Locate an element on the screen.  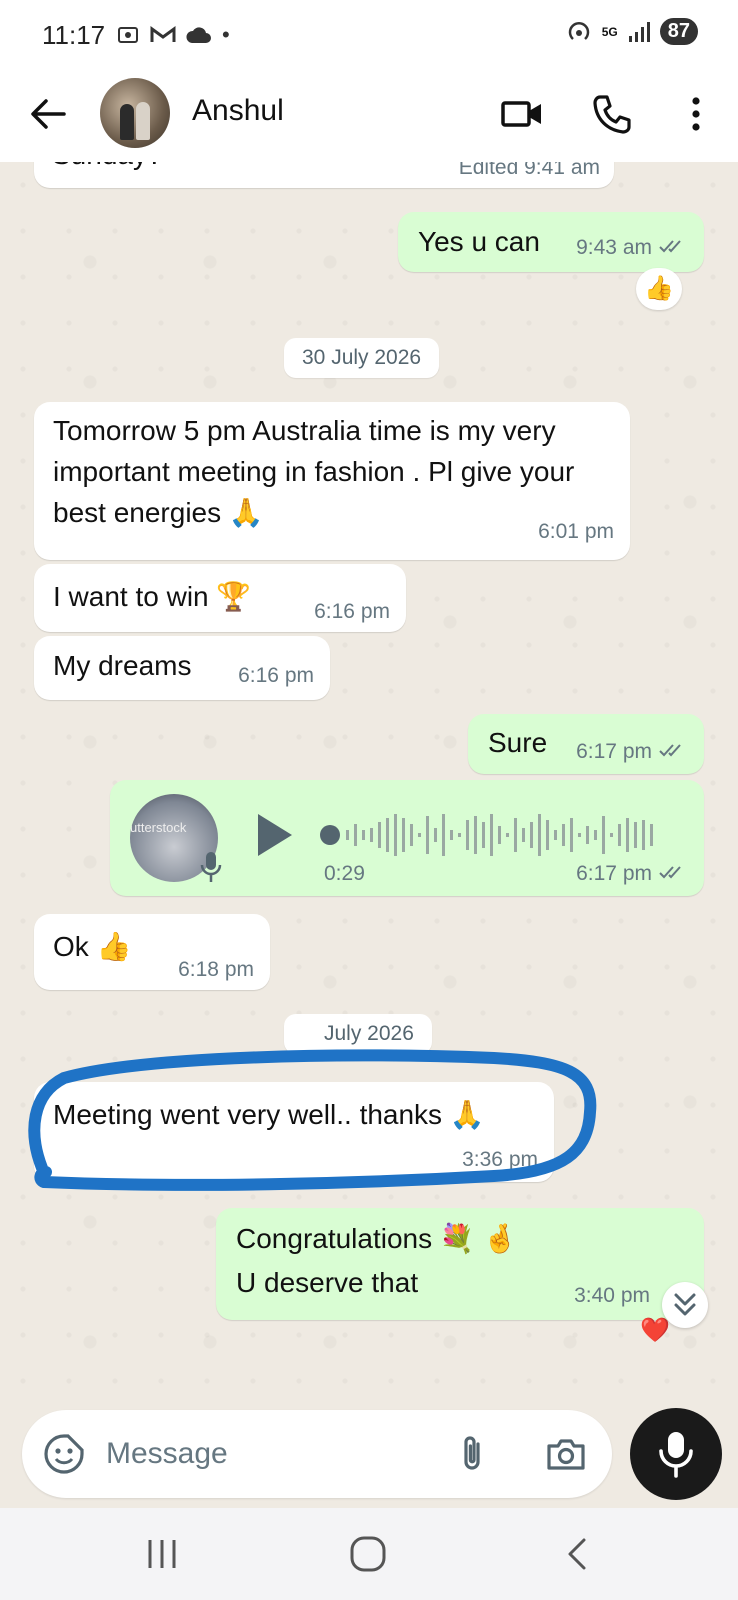
status-bar: 11:17 • 5G 87 is located at coordinates (369, 35).